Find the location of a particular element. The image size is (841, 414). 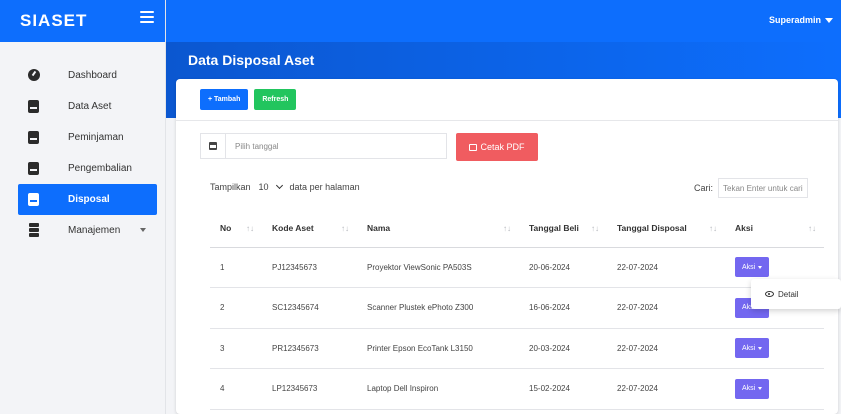

column-header-aksi: Aksi ↑↓ is located at coordinates (774, 229).